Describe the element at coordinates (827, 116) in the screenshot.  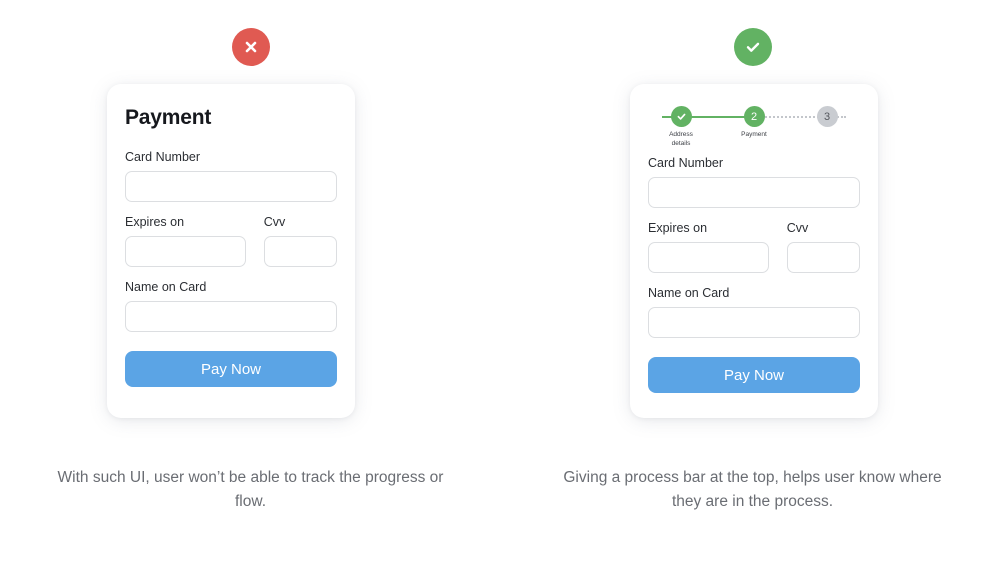
I see `step-marker-upcoming: 3` at that location.